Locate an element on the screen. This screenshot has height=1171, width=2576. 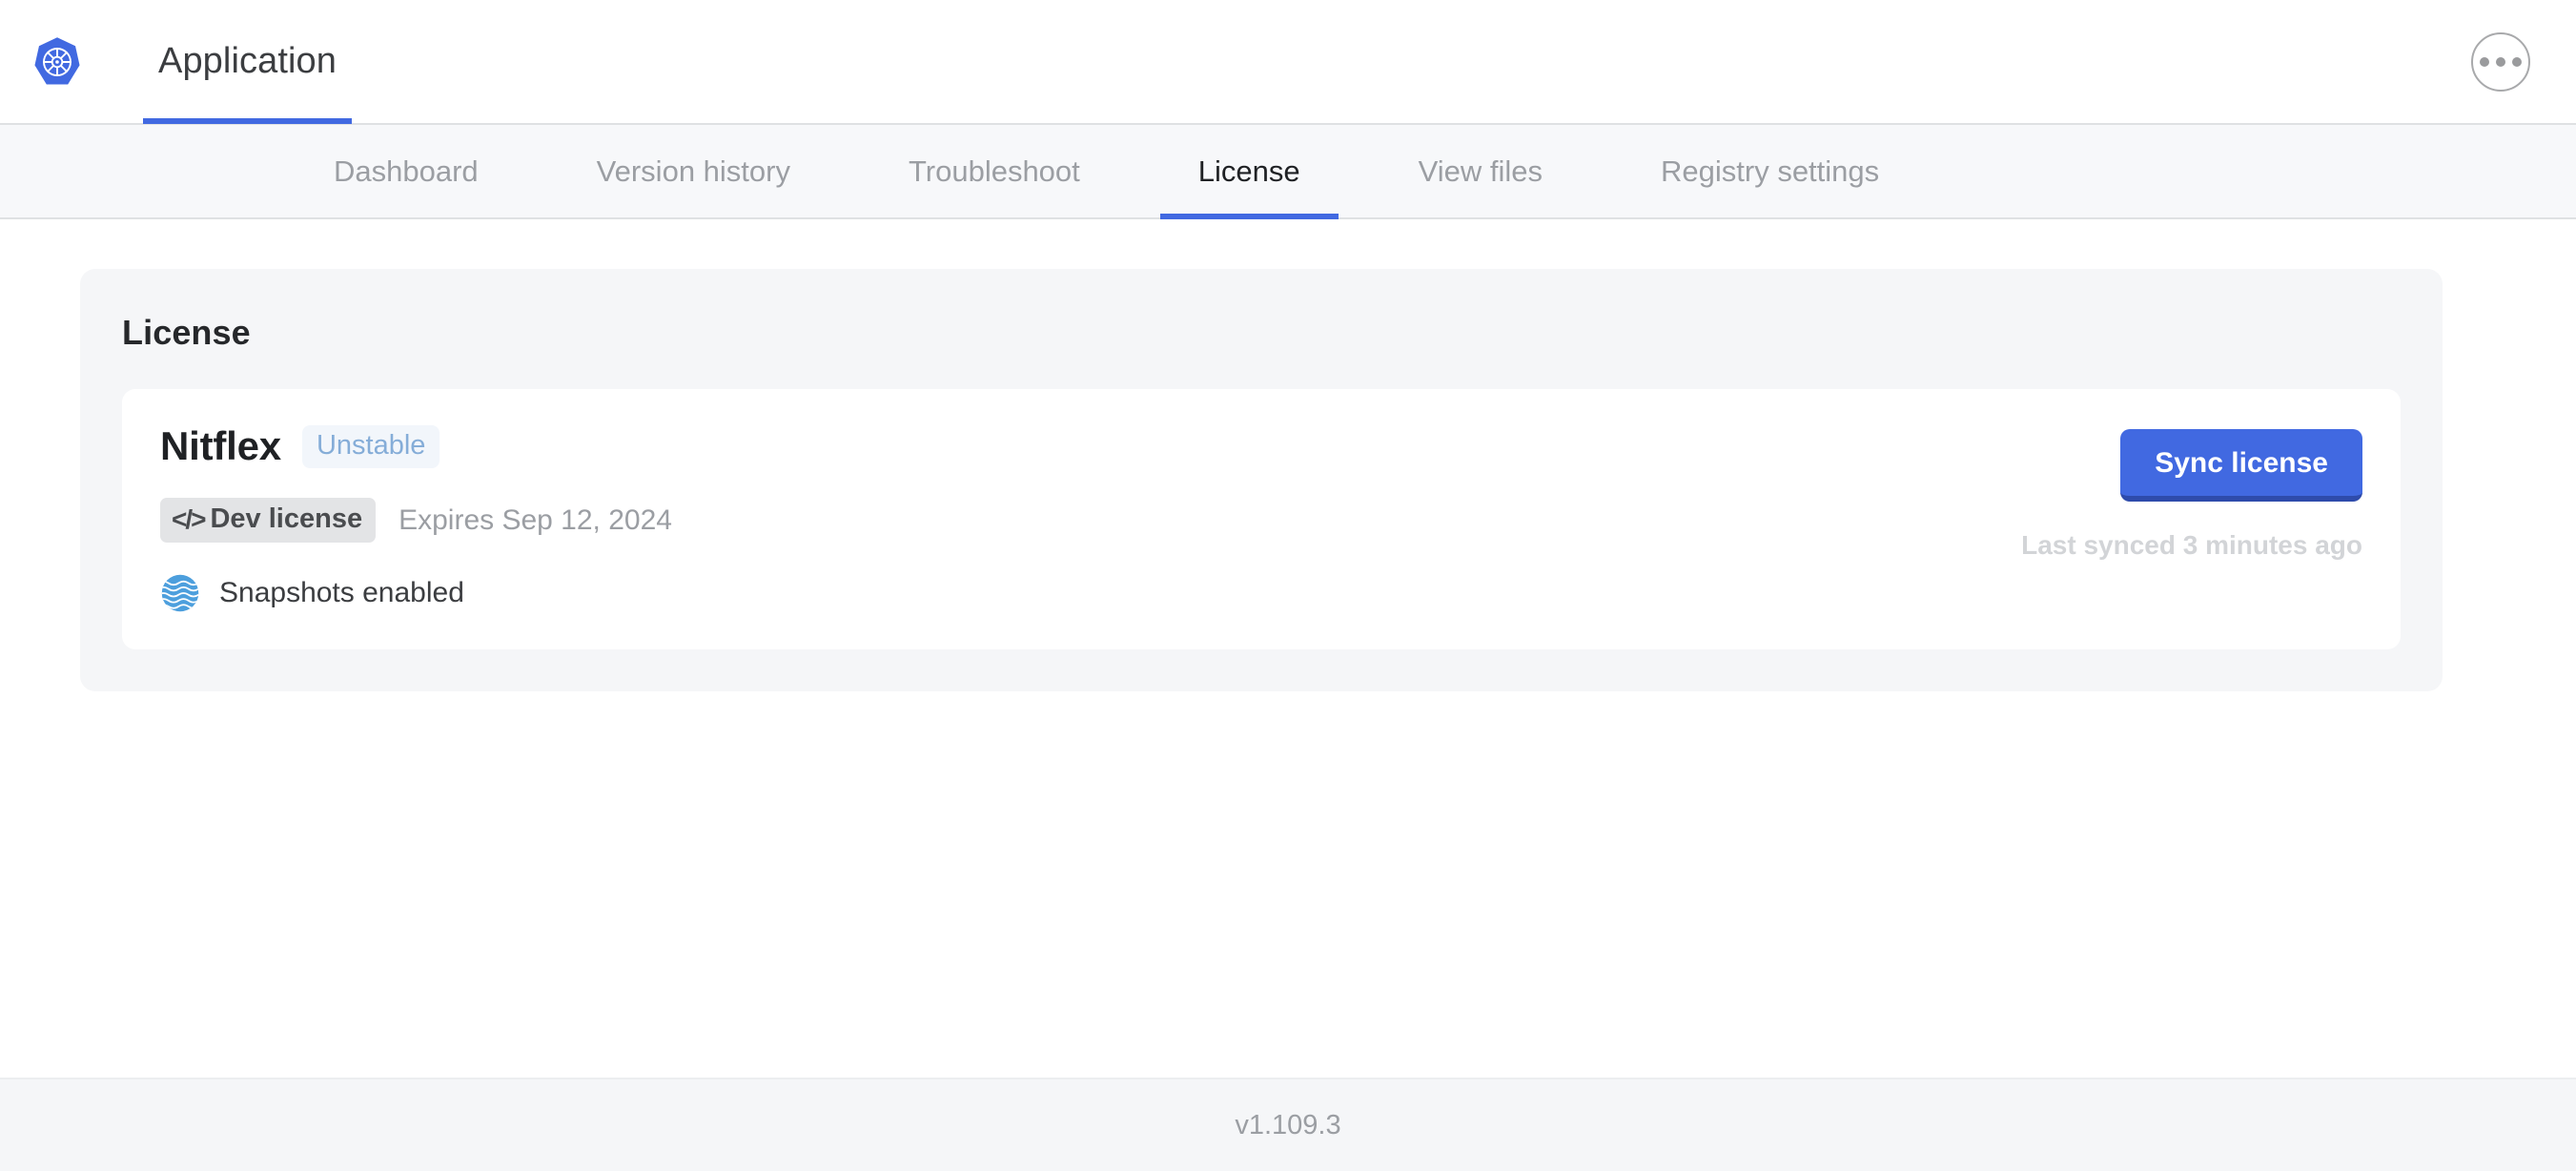
top-header: Application is located at coordinates (1288, 62).